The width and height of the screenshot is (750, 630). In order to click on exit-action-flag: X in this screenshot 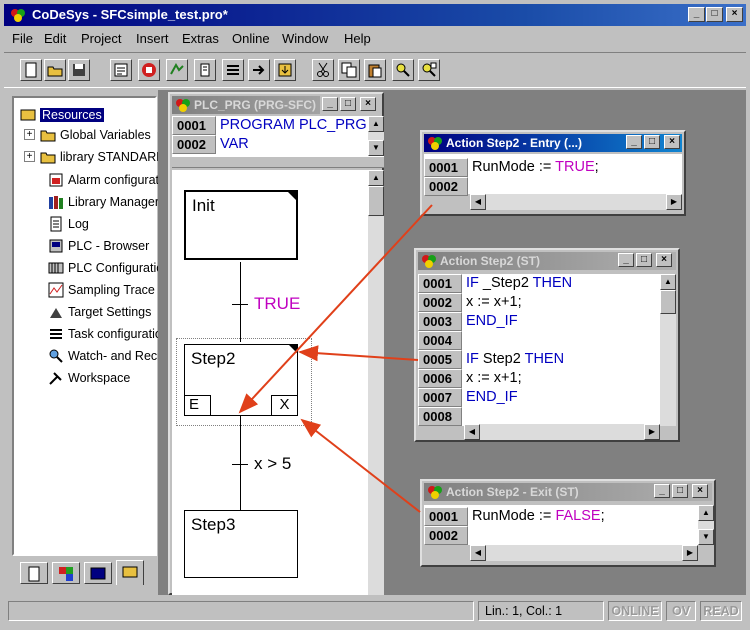, I will do `click(284, 405)`.